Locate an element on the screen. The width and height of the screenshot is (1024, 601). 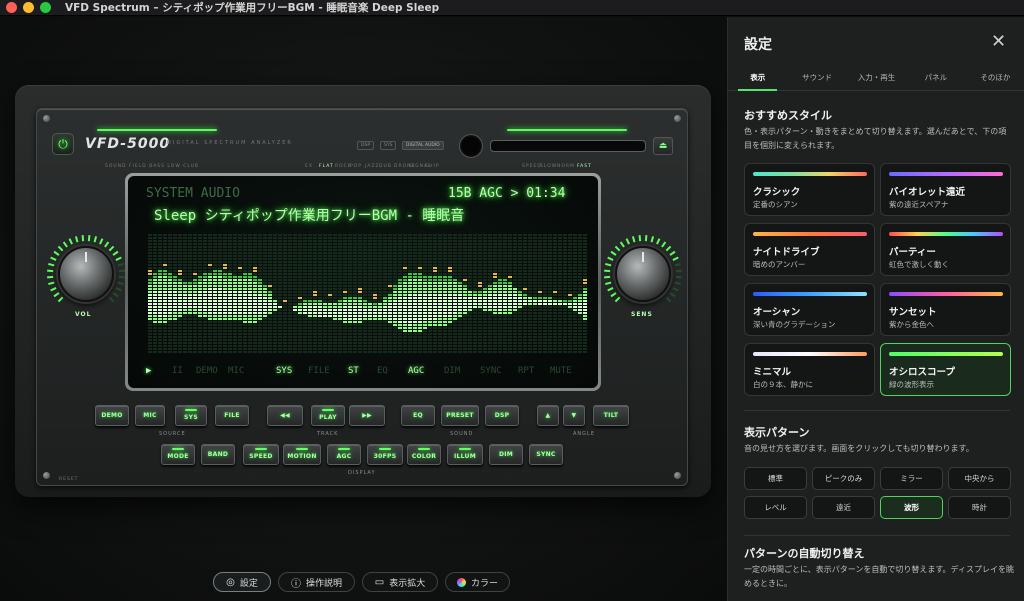
control-button-preset: PRESET is located at coordinates (460, 415).